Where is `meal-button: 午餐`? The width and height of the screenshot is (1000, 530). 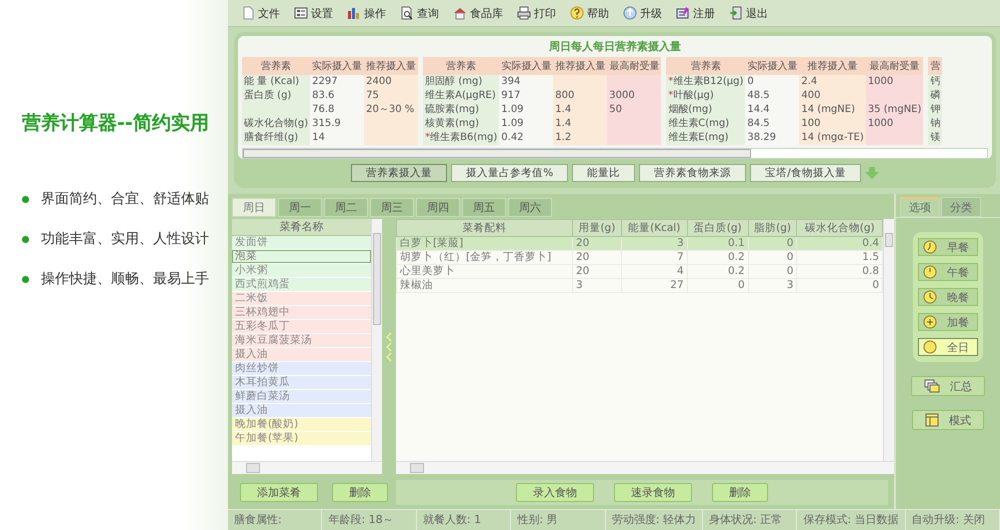 meal-button: 午餐 is located at coordinates (948, 272).